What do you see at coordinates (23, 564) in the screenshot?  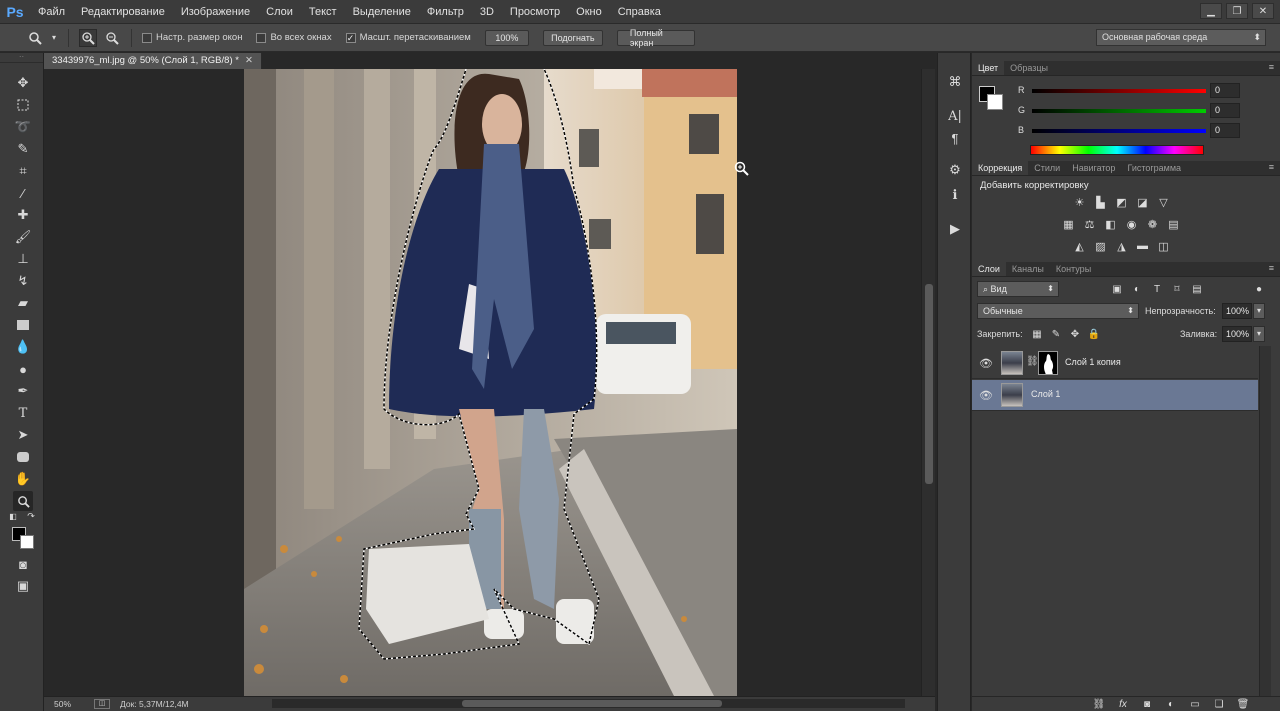 I see `quick-mask-icon: ◙` at bounding box center [23, 564].